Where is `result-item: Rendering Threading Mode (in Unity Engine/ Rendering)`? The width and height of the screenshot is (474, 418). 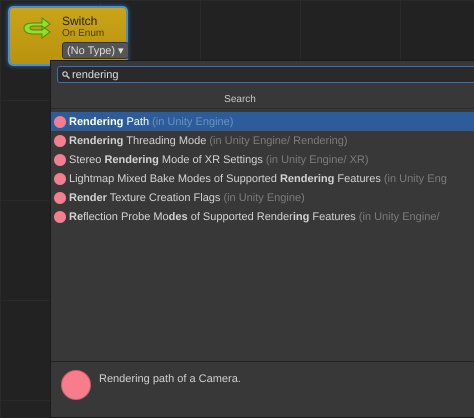 result-item: Rendering Threading Mode (in Unity Engine/ Rendering) is located at coordinates (262, 140).